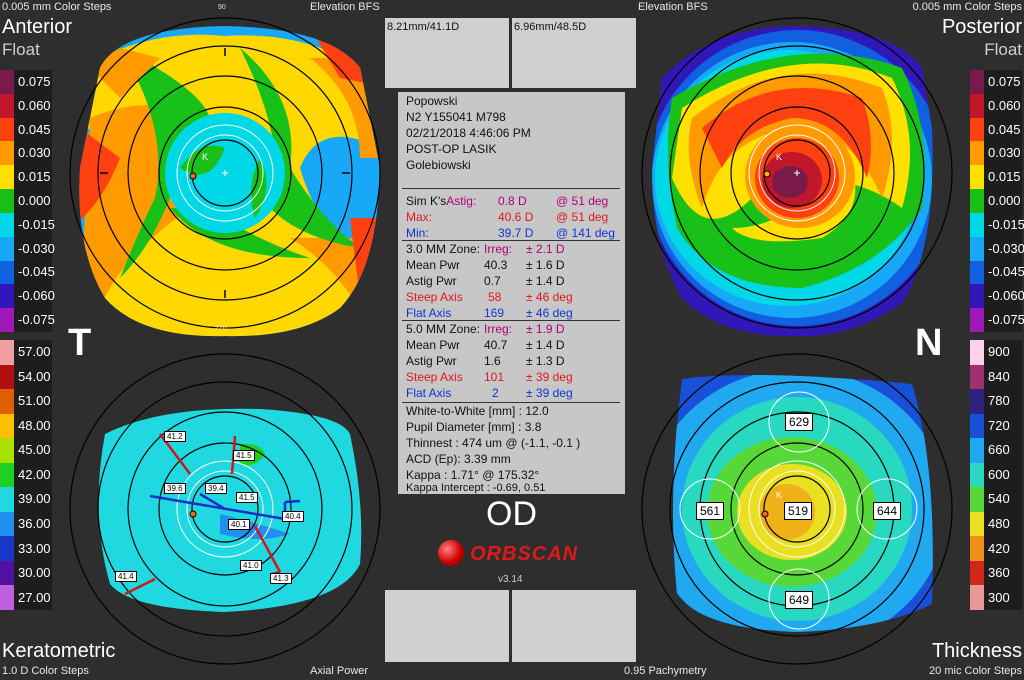 Image resolution: width=1024 pixels, height=680 pixels. What do you see at coordinates (996, 475) in the screenshot?
I see `thickness-scale: 900 840 780 720 660 600 540 480 420 360 300` at bounding box center [996, 475].